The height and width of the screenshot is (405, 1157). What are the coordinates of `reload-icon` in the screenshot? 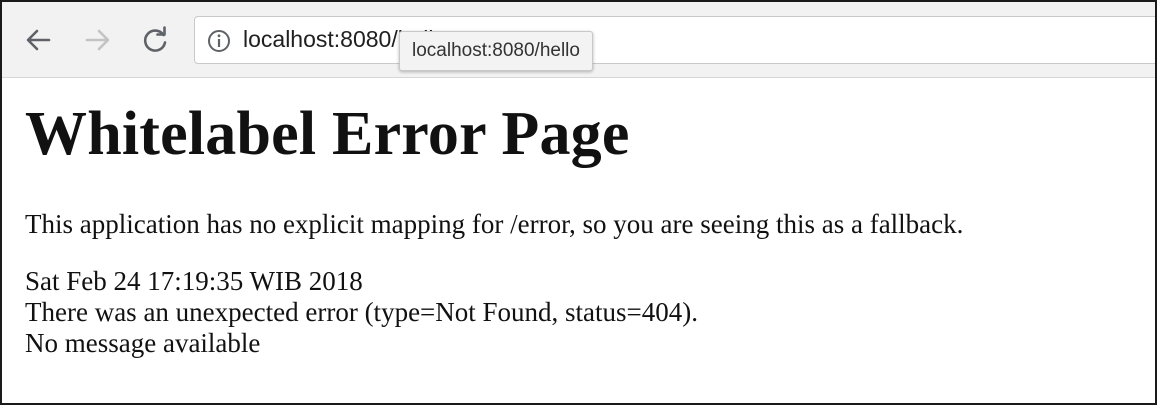 It's located at (155, 39).